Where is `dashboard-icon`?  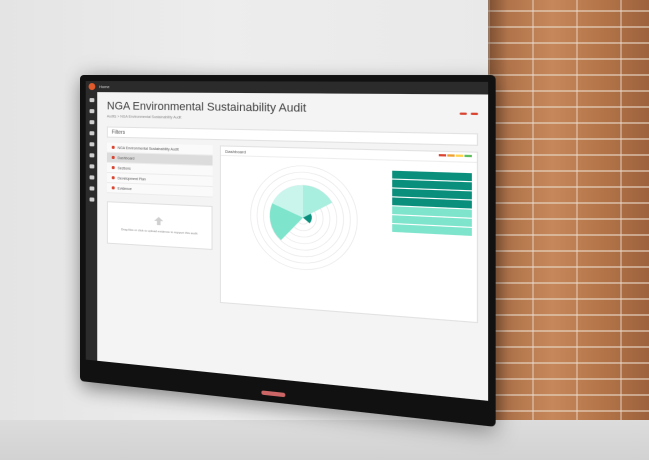
dashboard-icon is located at coordinates (113, 157).